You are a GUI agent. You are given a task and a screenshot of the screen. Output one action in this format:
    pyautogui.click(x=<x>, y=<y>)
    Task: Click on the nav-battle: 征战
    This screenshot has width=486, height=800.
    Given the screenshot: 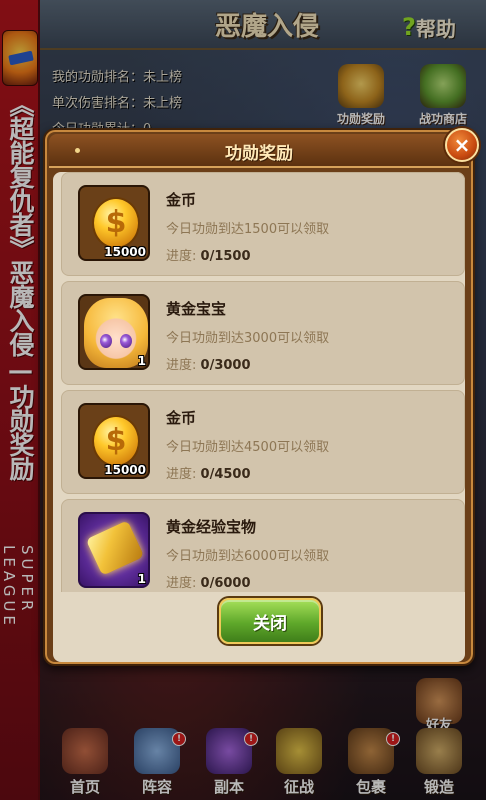 What is the action you would take?
    pyautogui.click(x=299, y=760)
    